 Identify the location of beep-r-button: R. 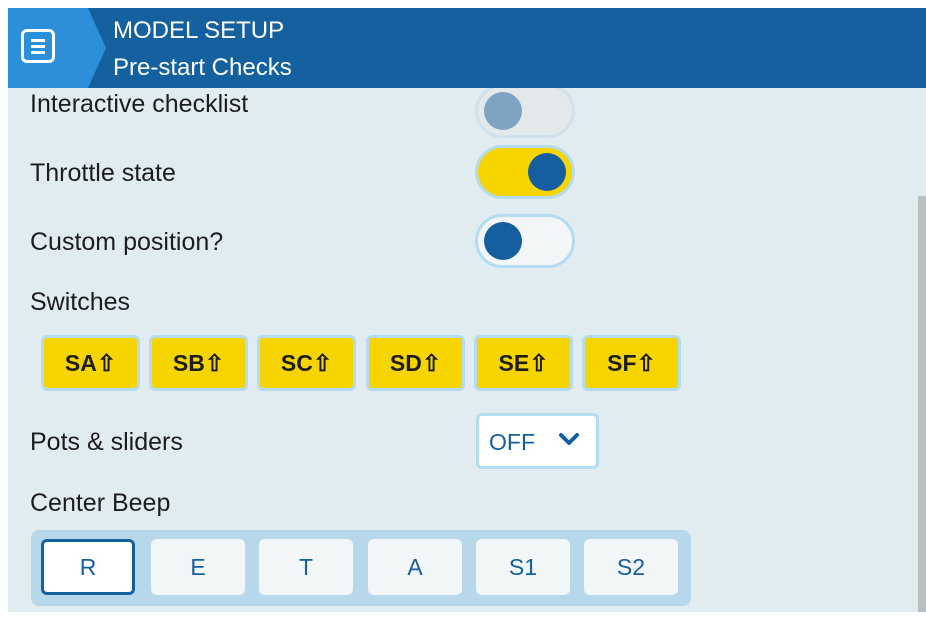
(88, 567).